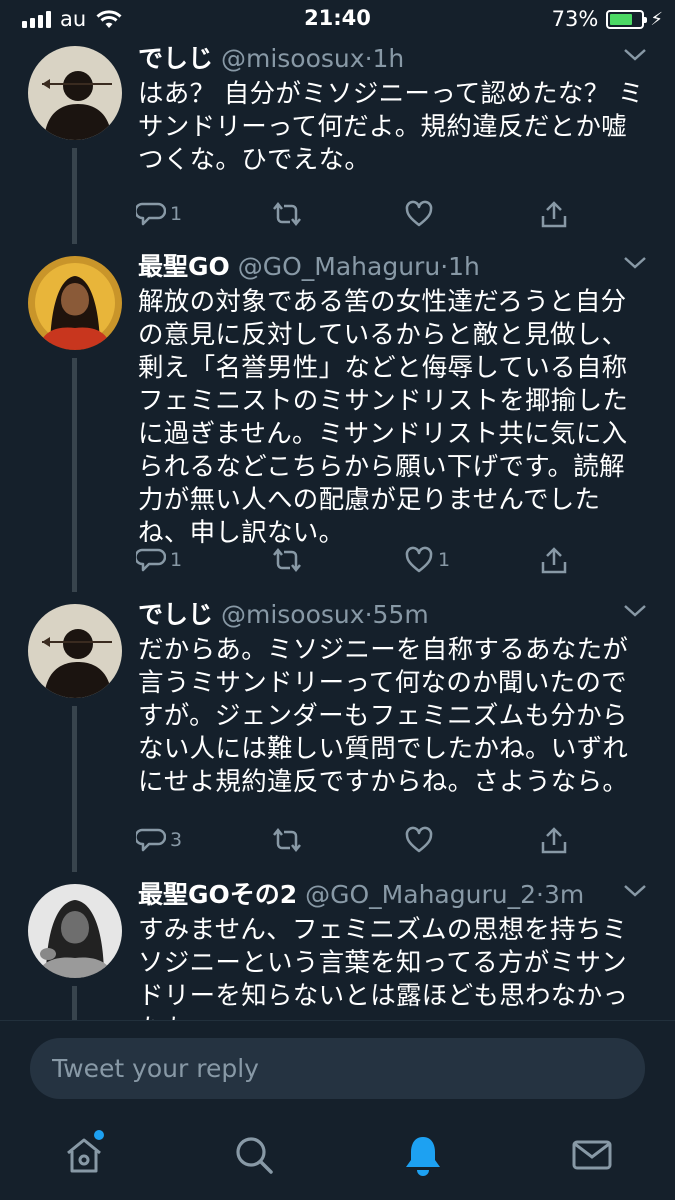  I want to click on like-button: 1, so click(427, 560).